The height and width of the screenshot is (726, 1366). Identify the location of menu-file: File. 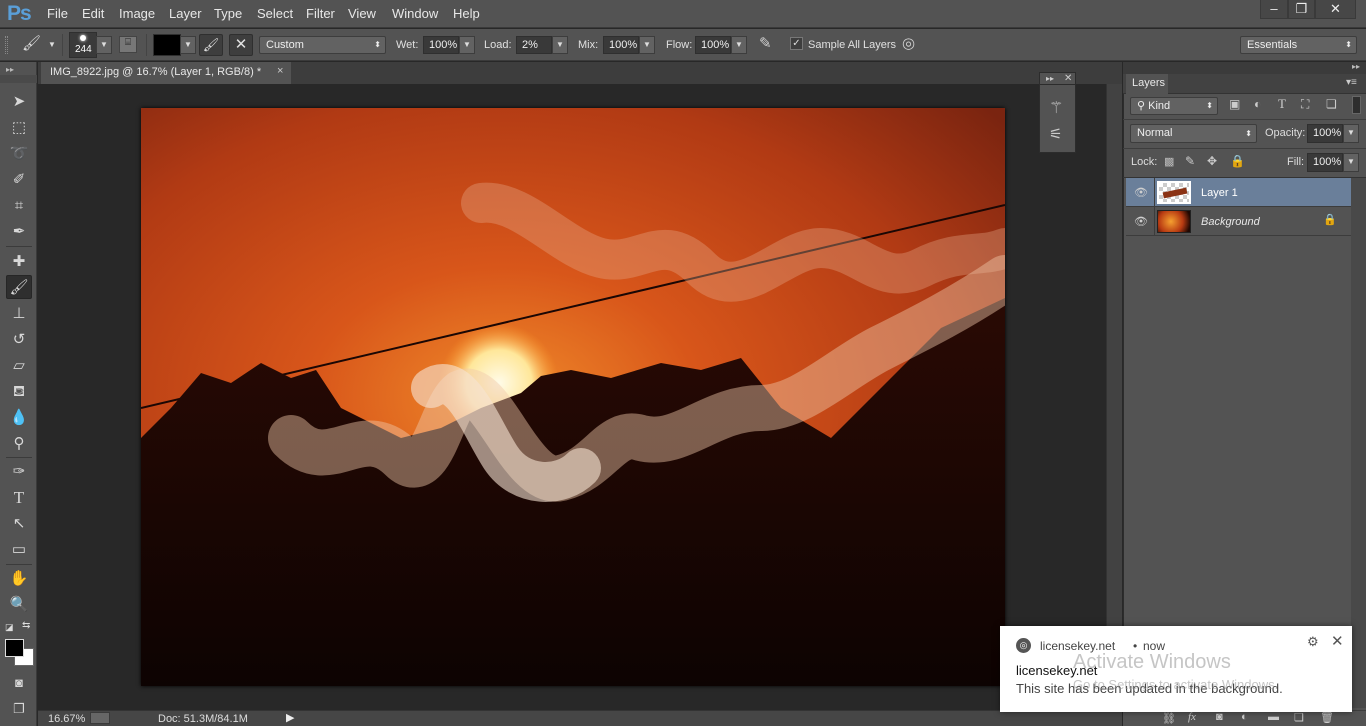
(57, 13).